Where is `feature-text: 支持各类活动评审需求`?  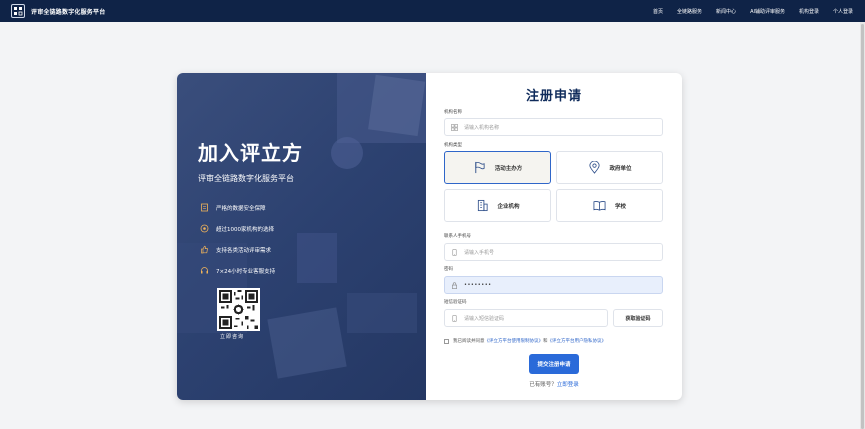 feature-text: 支持各类活动评审需求 is located at coordinates (244, 250).